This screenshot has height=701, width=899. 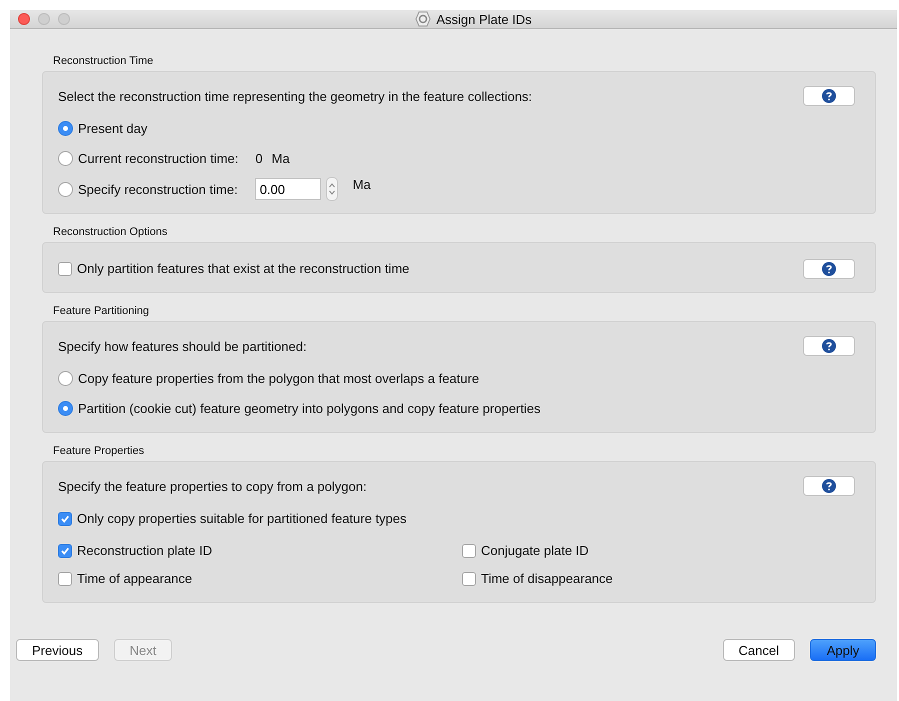 What do you see at coordinates (535, 550) in the screenshot?
I see `checkbox-label: Conjugate plate ID` at bounding box center [535, 550].